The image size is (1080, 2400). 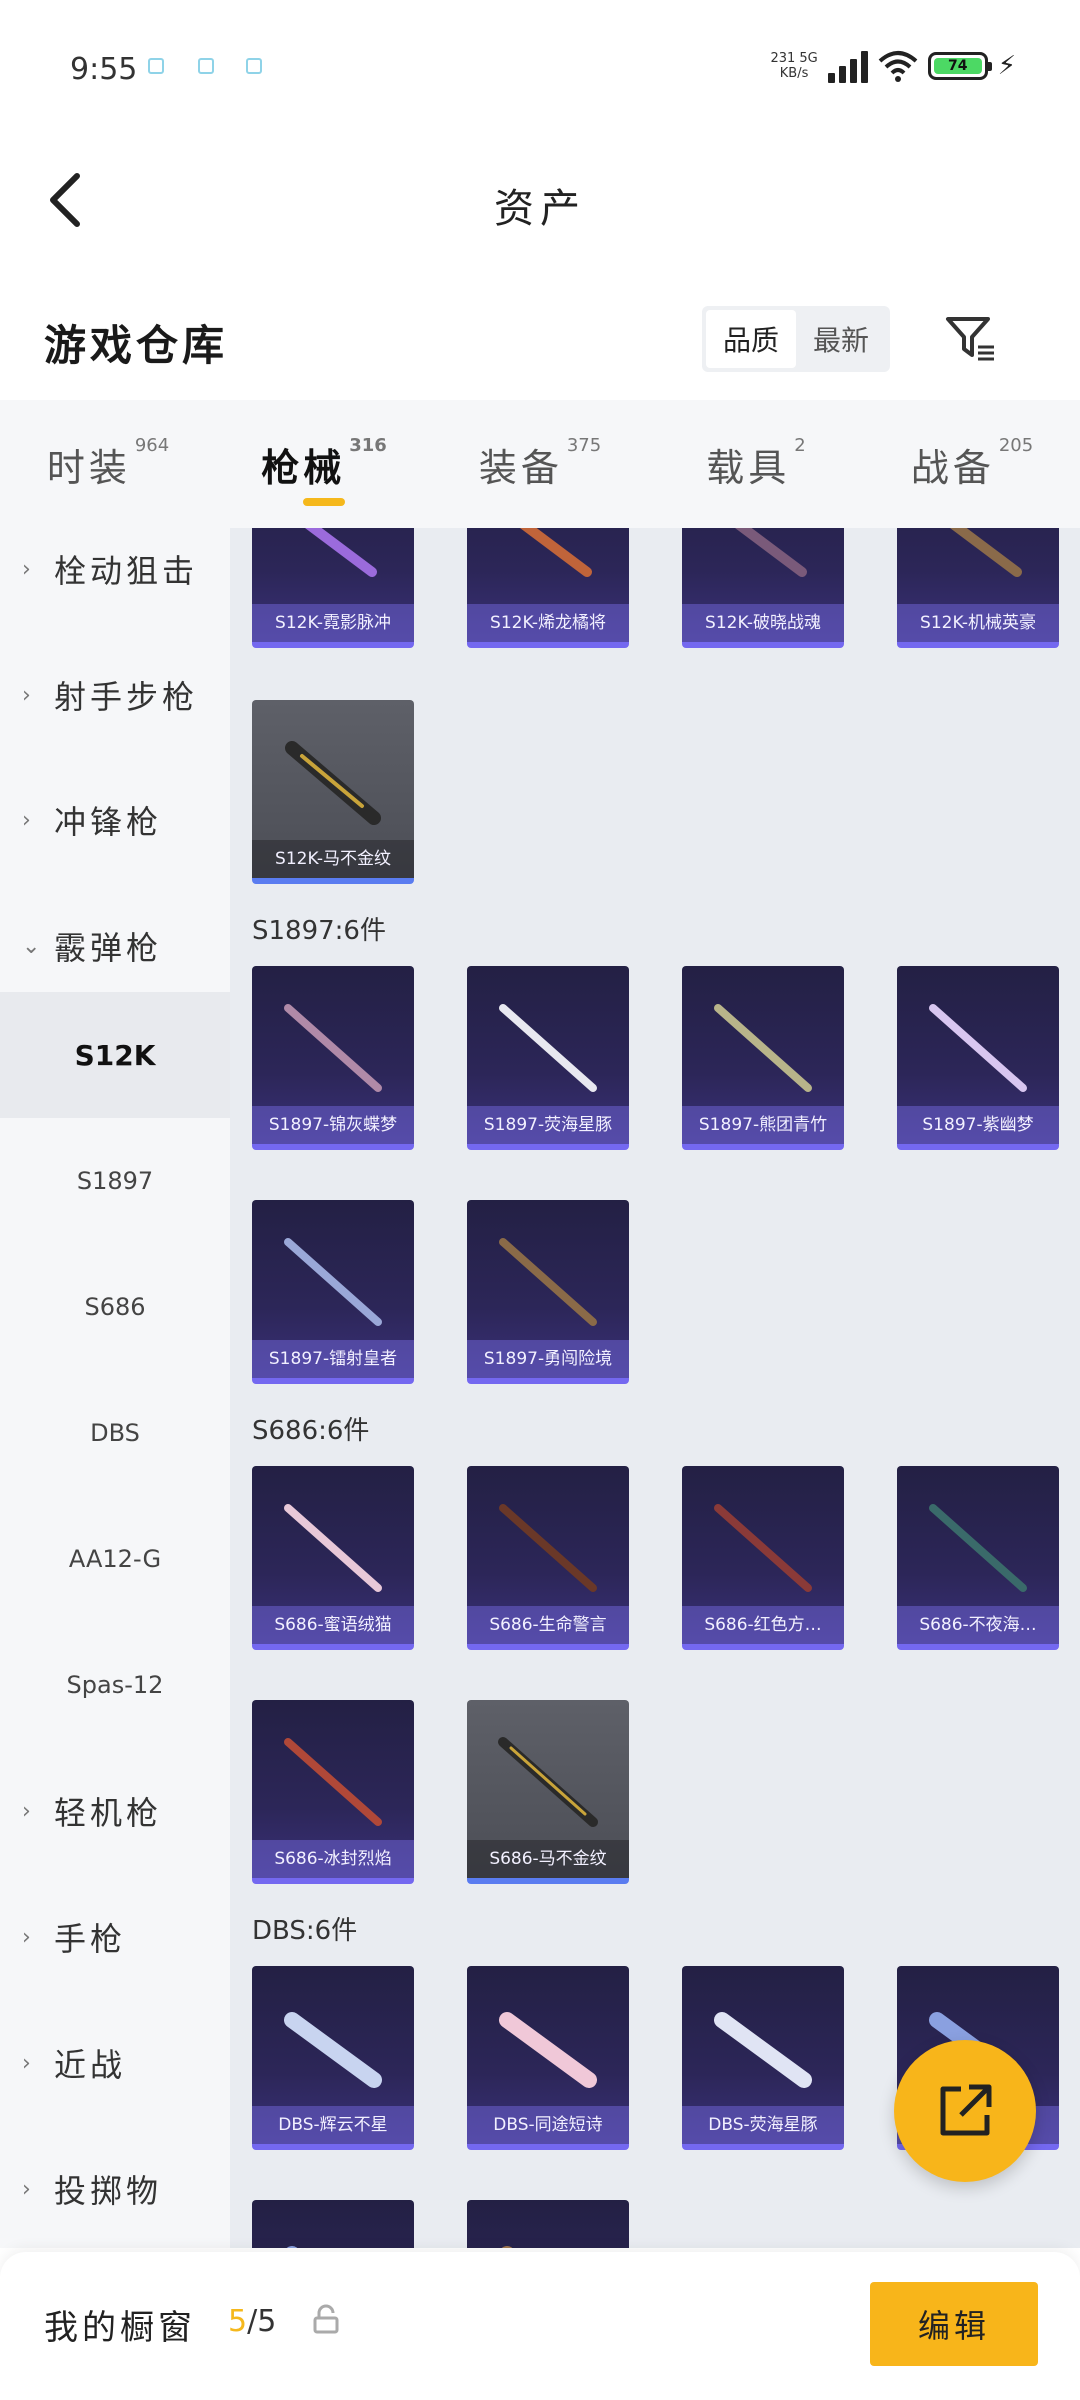 I want to click on sidebar-item-throwable: › 投掷物, so click(x=115, y=2187).